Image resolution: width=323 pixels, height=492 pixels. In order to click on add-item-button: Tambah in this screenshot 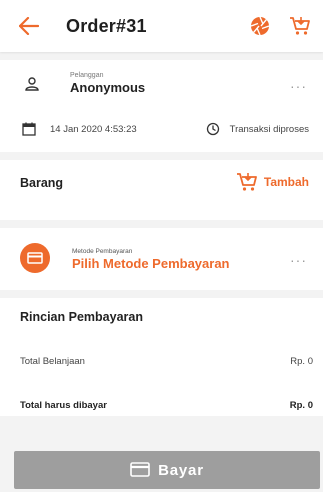, I will do `click(272, 182)`.